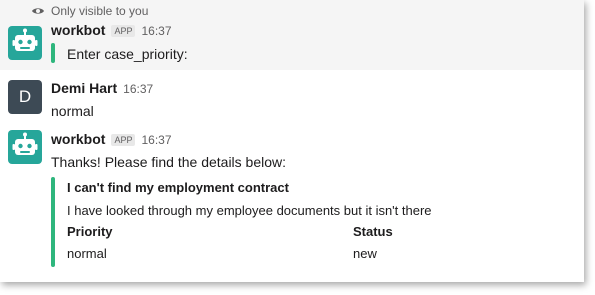  I want to click on message-text: Thanks! Please find the details below:, so click(169, 162).